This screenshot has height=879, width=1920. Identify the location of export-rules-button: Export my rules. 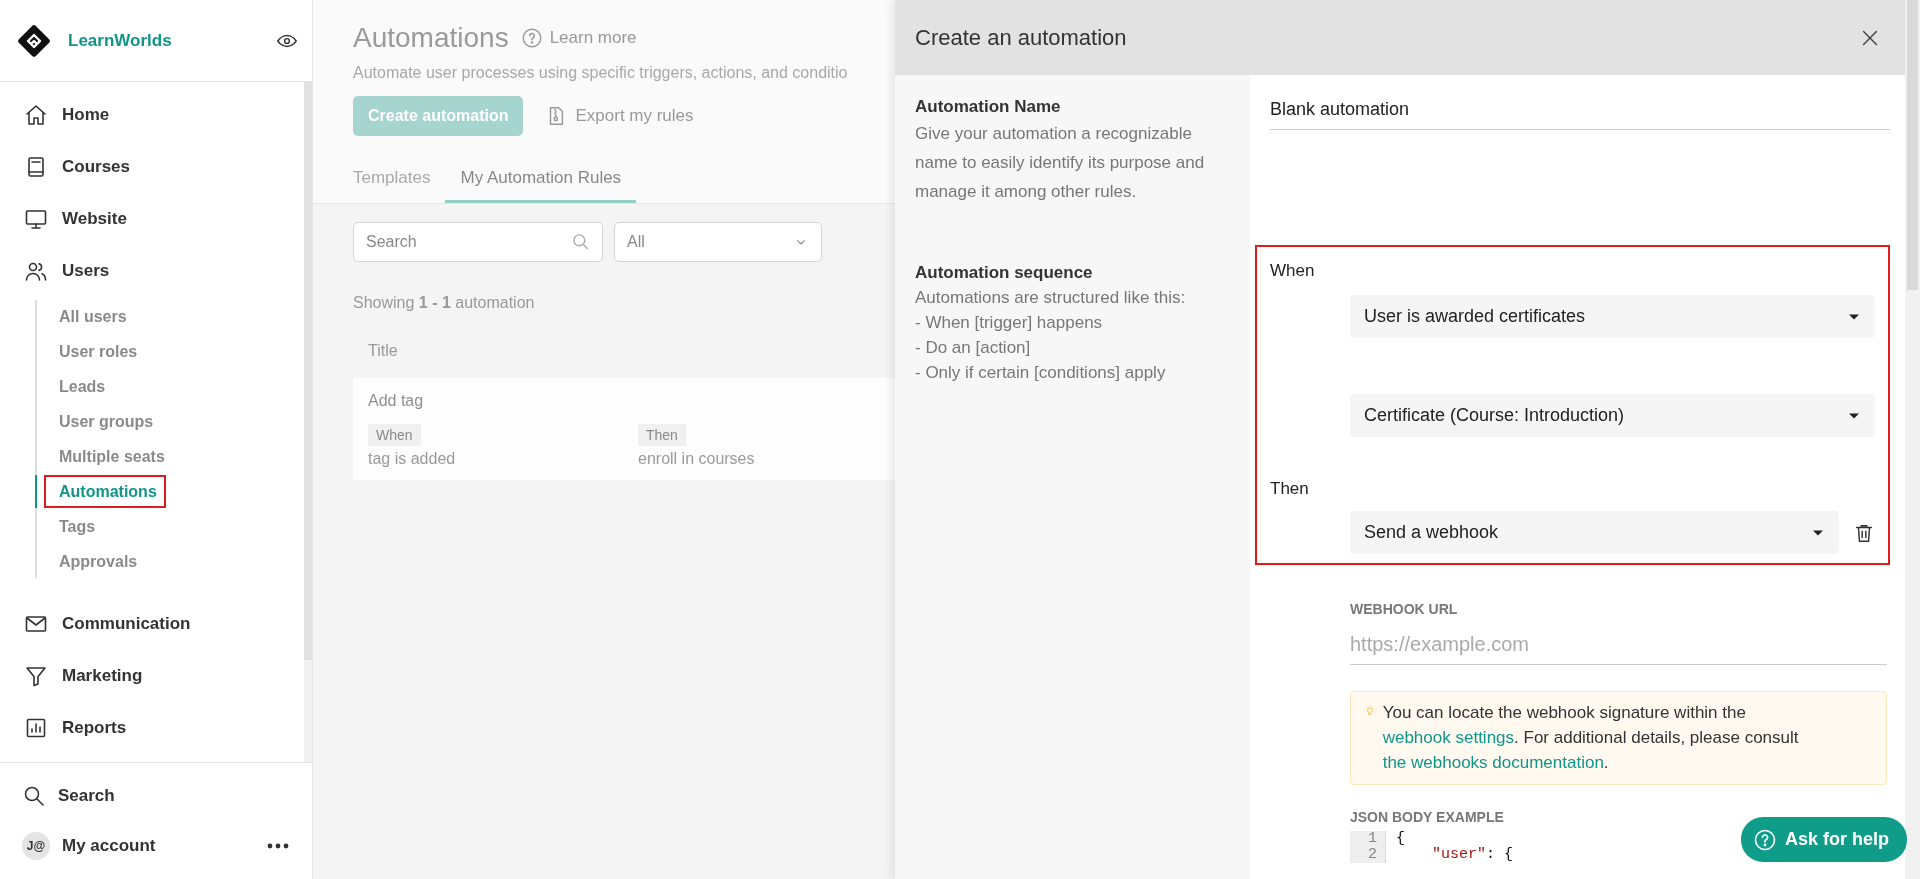
(619, 116).